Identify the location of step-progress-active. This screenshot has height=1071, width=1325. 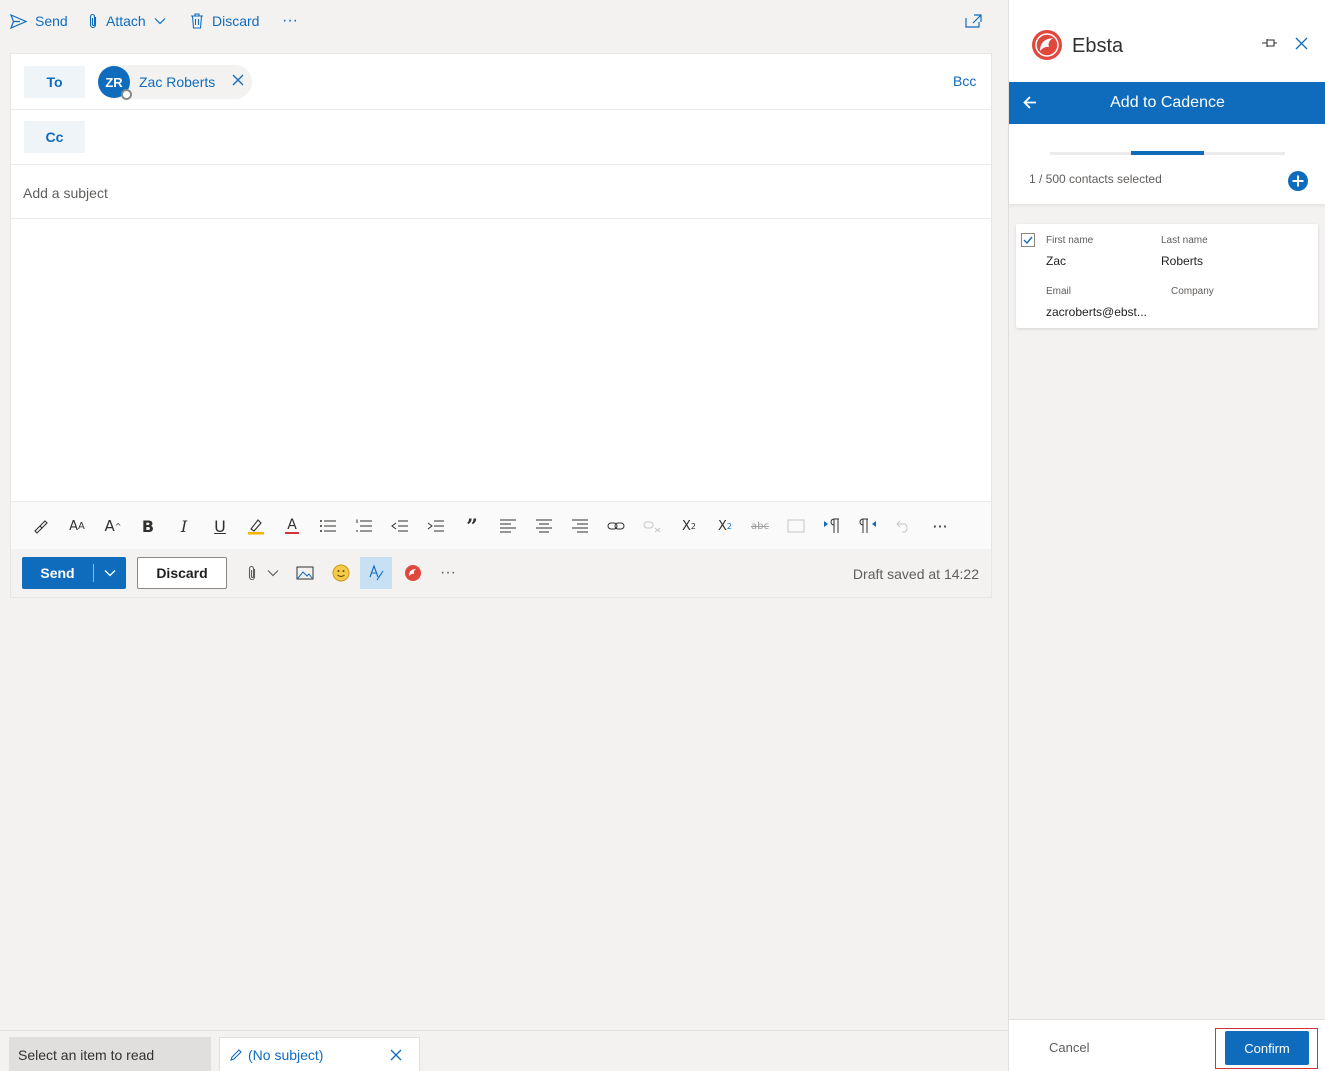
(1167, 153).